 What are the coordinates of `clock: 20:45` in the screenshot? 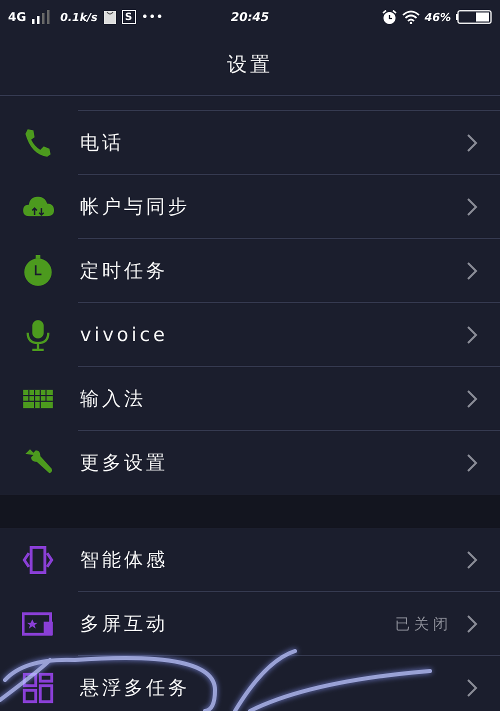 It's located at (250, 17).